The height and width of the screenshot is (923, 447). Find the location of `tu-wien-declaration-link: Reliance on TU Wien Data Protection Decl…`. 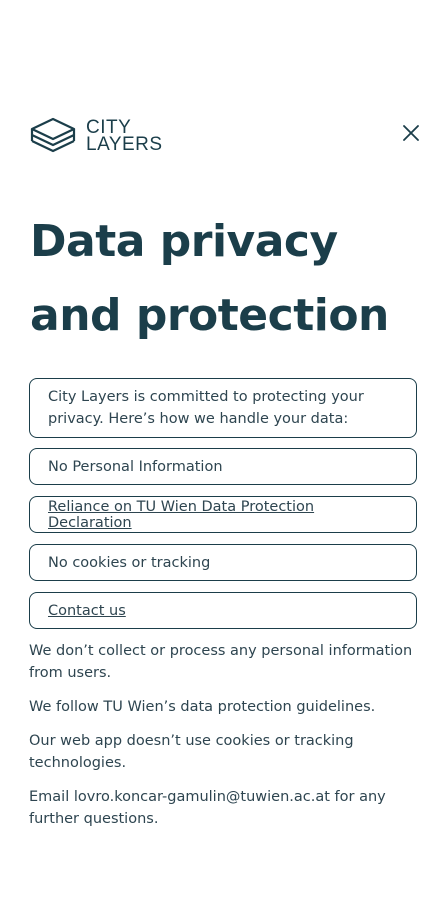

tu-wien-declaration-link: Reliance on TU Wien Data Protection Decl… is located at coordinates (223, 515).